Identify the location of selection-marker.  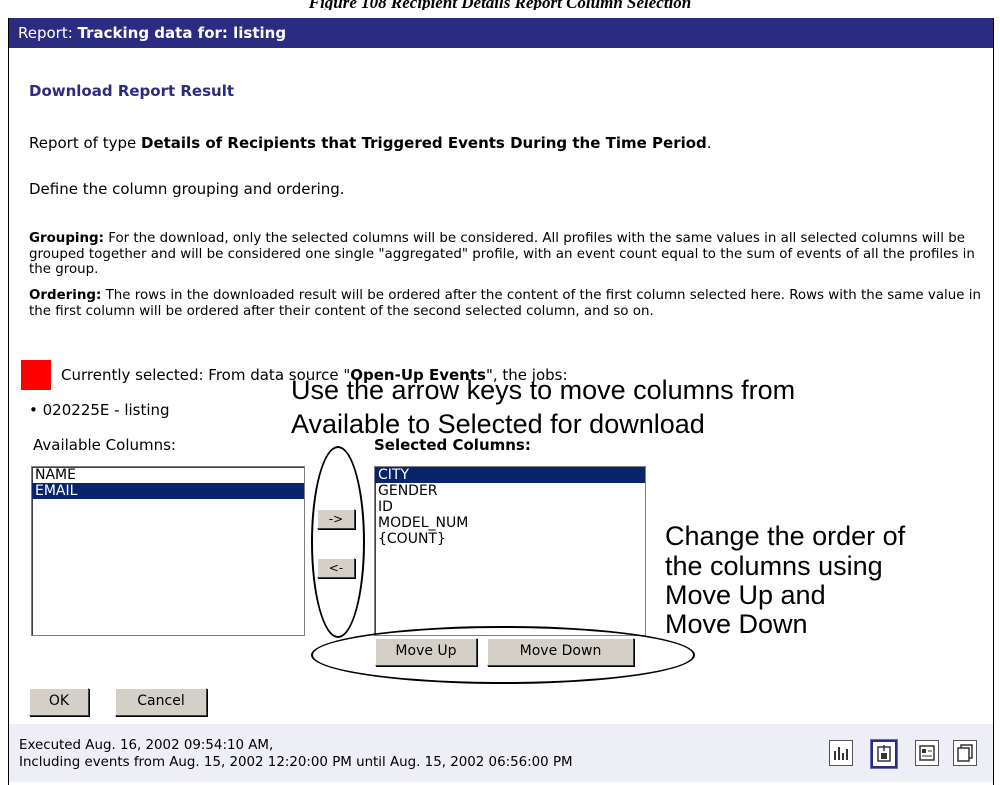
(36, 375).